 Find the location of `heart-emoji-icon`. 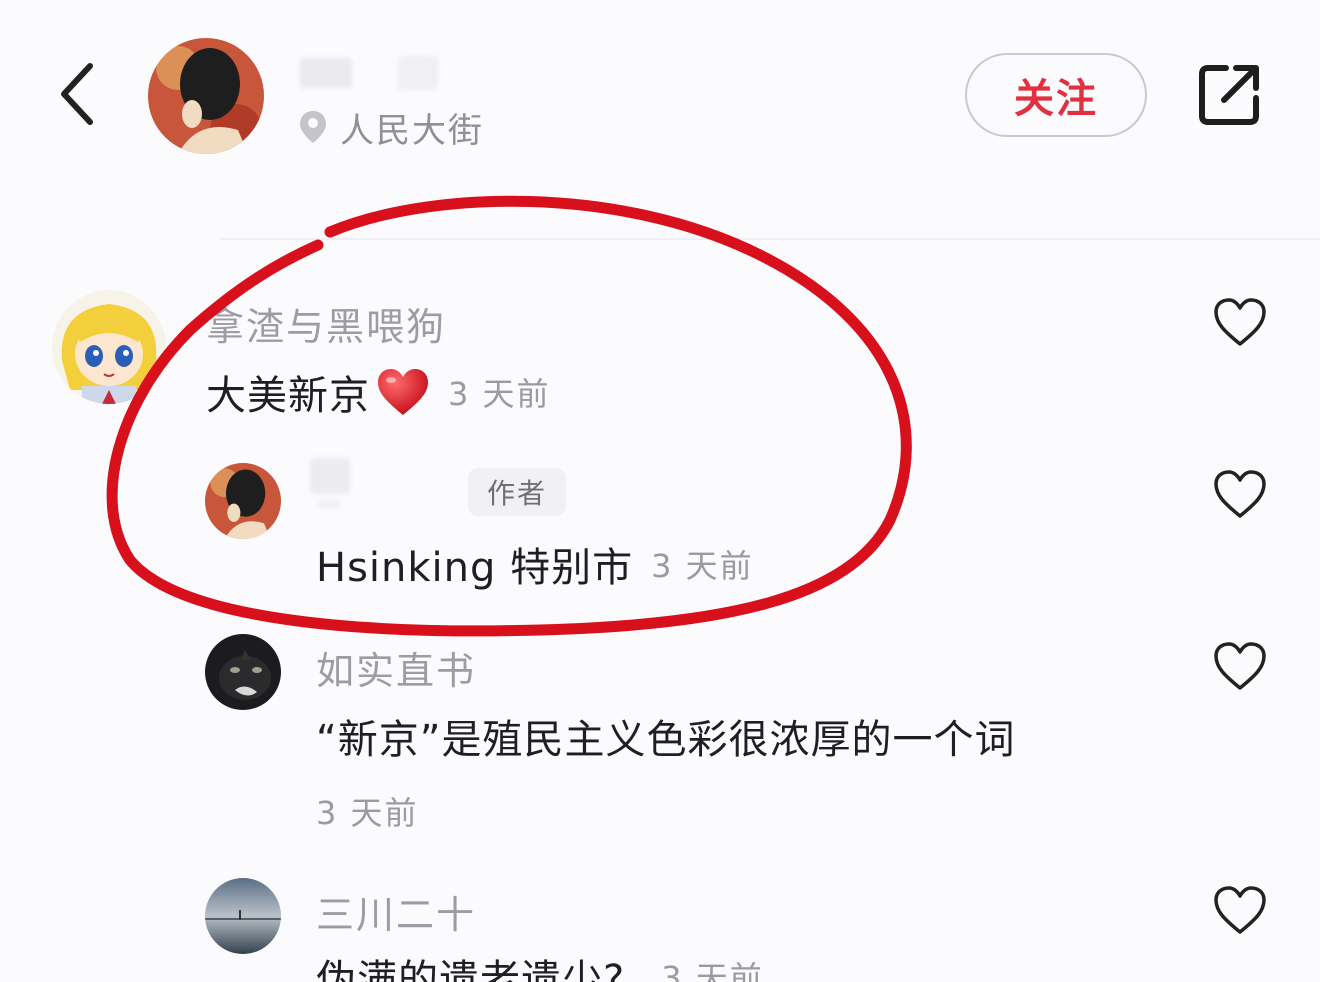

heart-emoji-icon is located at coordinates (403, 392).